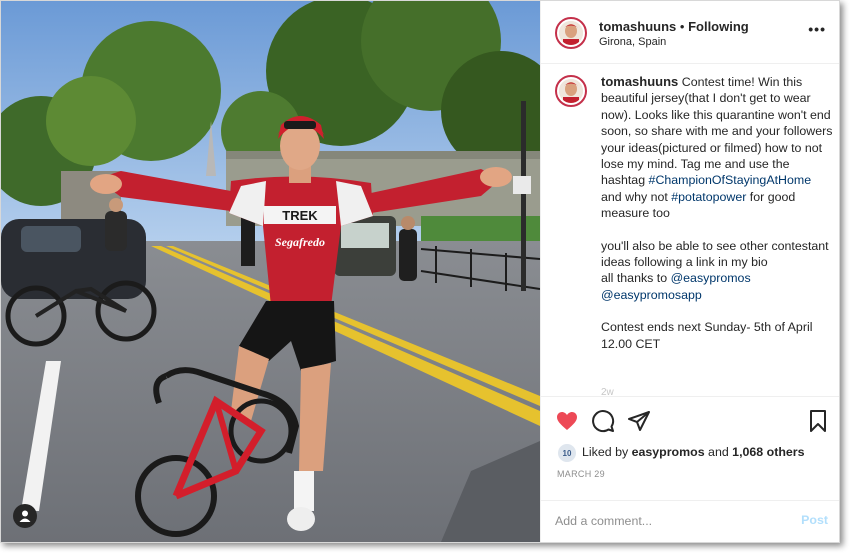 The height and width of the screenshot is (553, 850). What do you see at coordinates (607, 452) in the screenshot?
I see `likes-prefix: Liked by` at bounding box center [607, 452].